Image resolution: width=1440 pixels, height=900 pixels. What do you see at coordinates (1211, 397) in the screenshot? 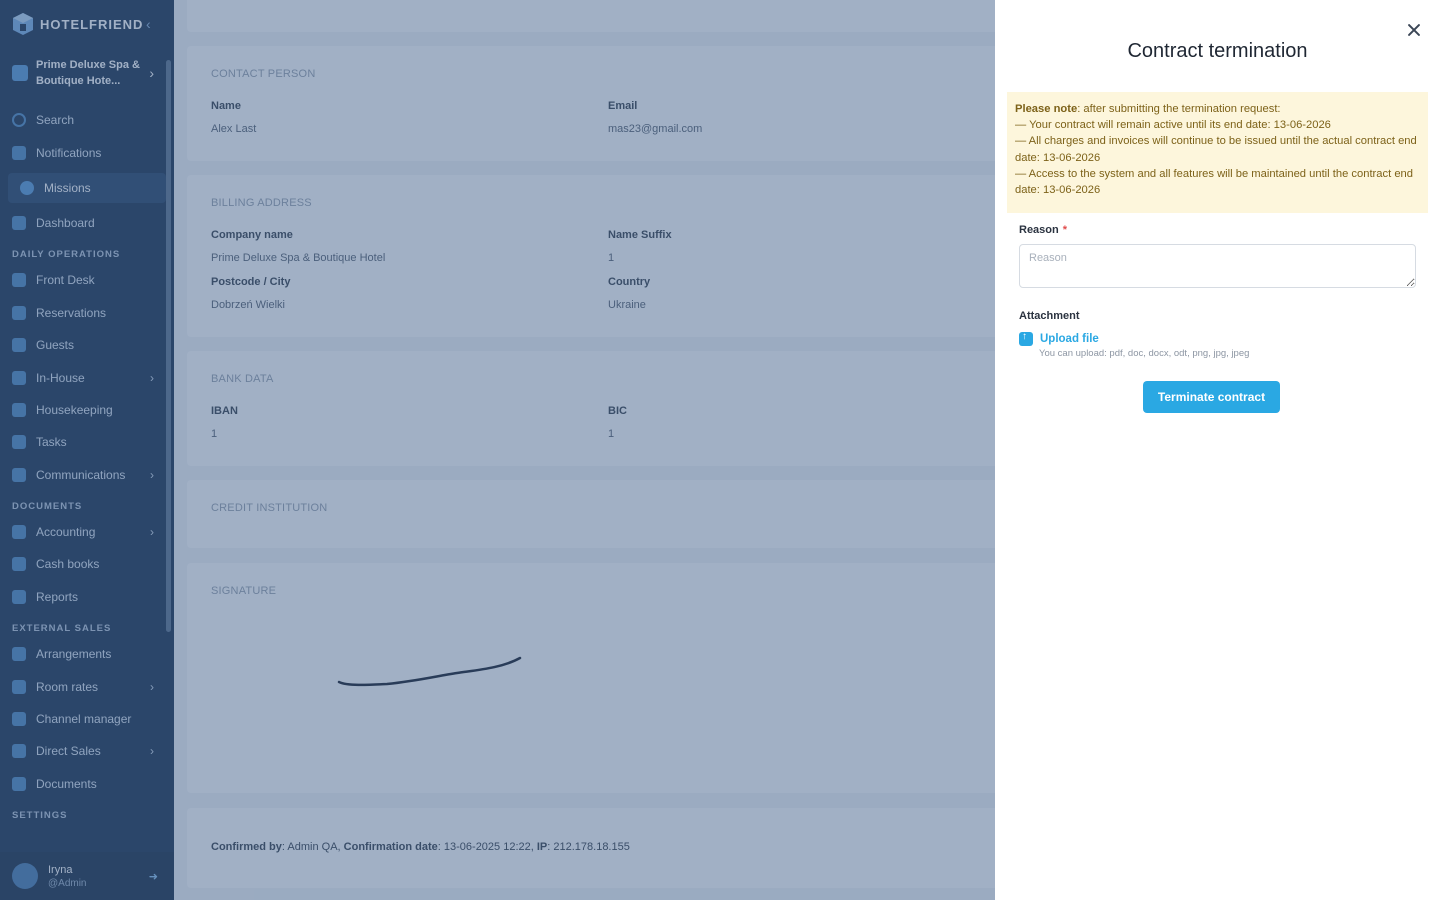
I see `terminate-contract-button: Terminate contract` at bounding box center [1211, 397].